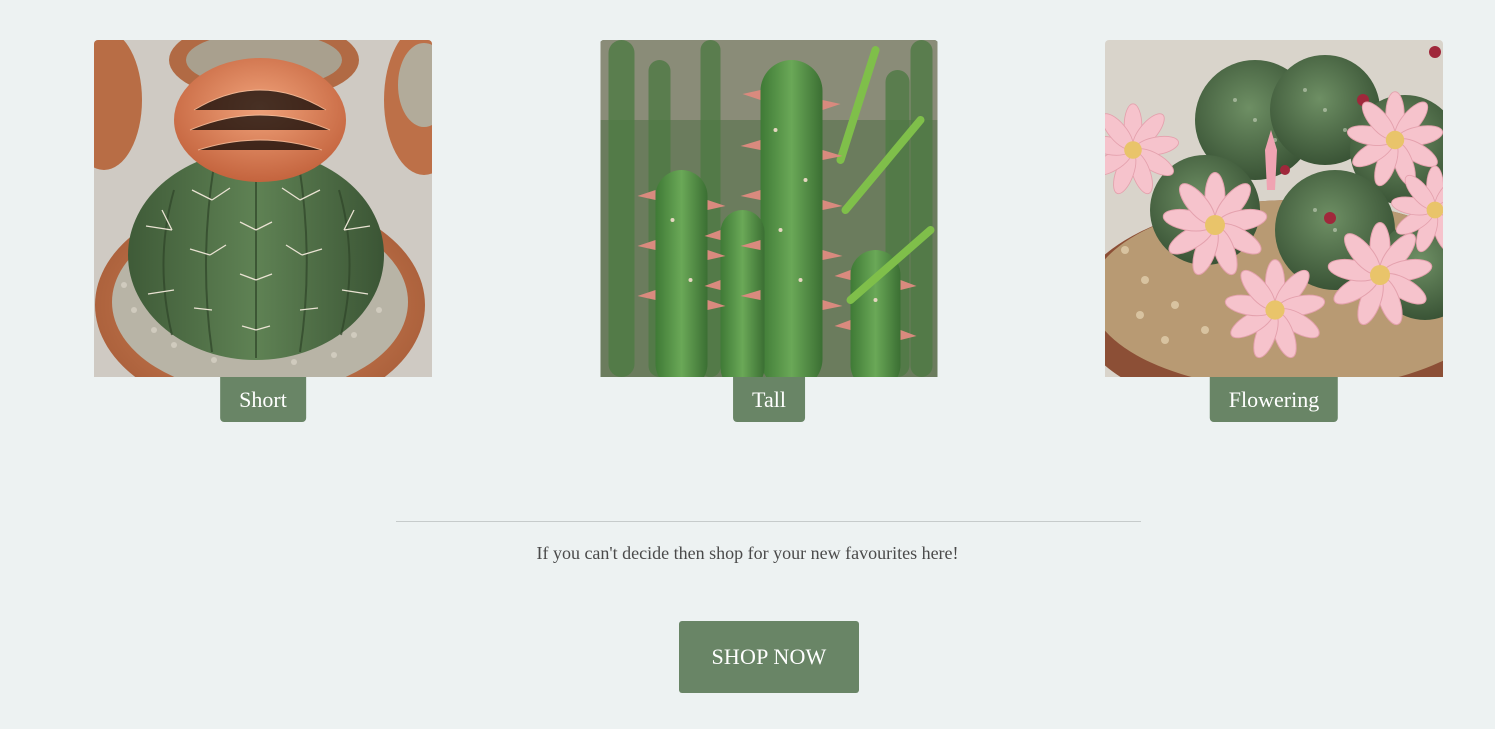 The height and width of the screenshot is (729, 1495). I want to click on flowering-cactus-photo, so click(1274, 208).